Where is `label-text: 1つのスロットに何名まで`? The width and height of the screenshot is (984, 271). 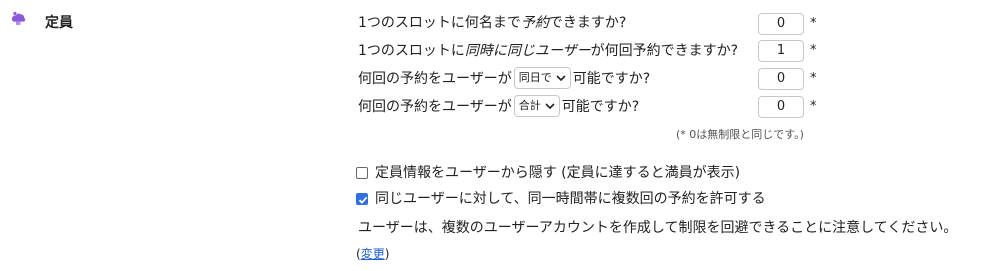
label-text: 1つのスロットに何名まで is located at coordinates (439, 23).